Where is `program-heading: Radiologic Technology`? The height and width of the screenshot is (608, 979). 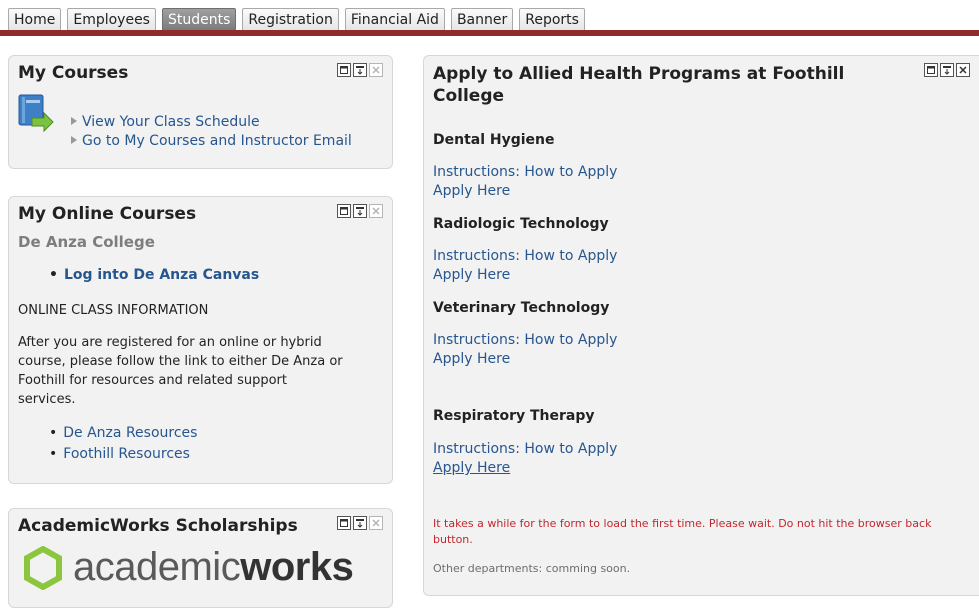 program-heading: Radiologic Technology is located at coordinates (521, 224).